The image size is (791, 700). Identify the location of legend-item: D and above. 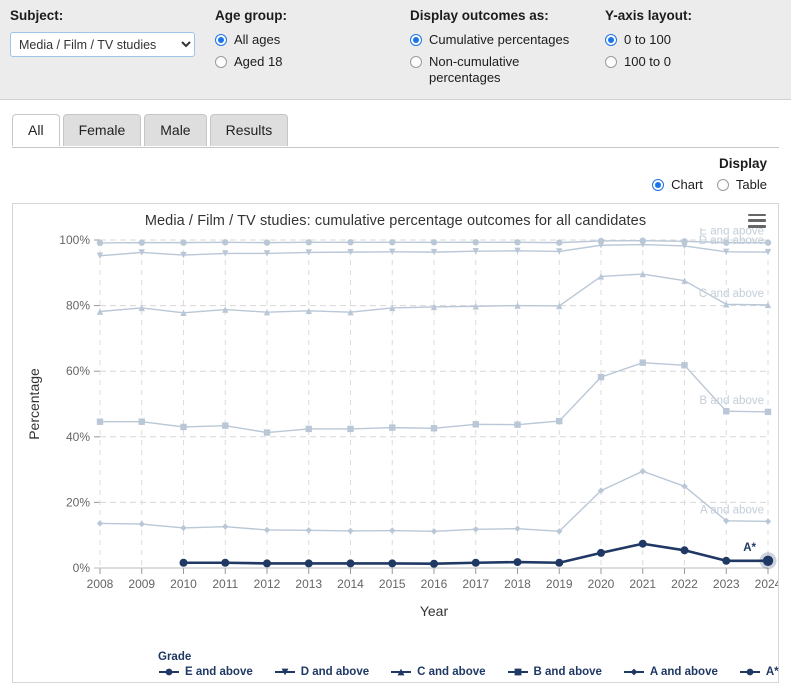
(321, 672).